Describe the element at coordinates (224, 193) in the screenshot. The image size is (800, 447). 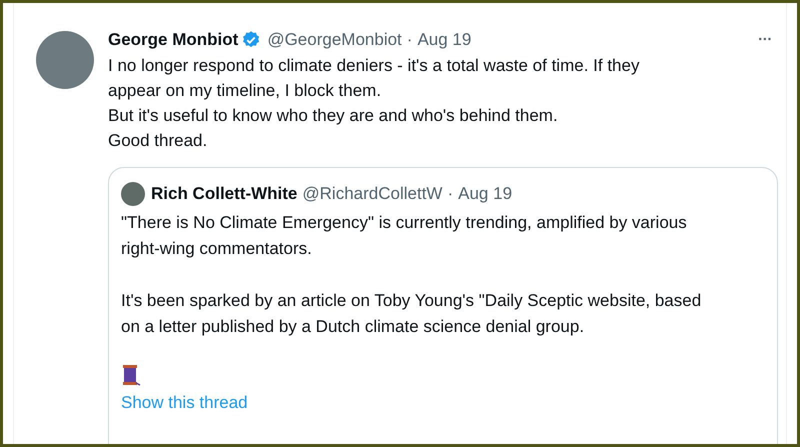
I see `quoted-author-name: Rich Collett-White` at that location.